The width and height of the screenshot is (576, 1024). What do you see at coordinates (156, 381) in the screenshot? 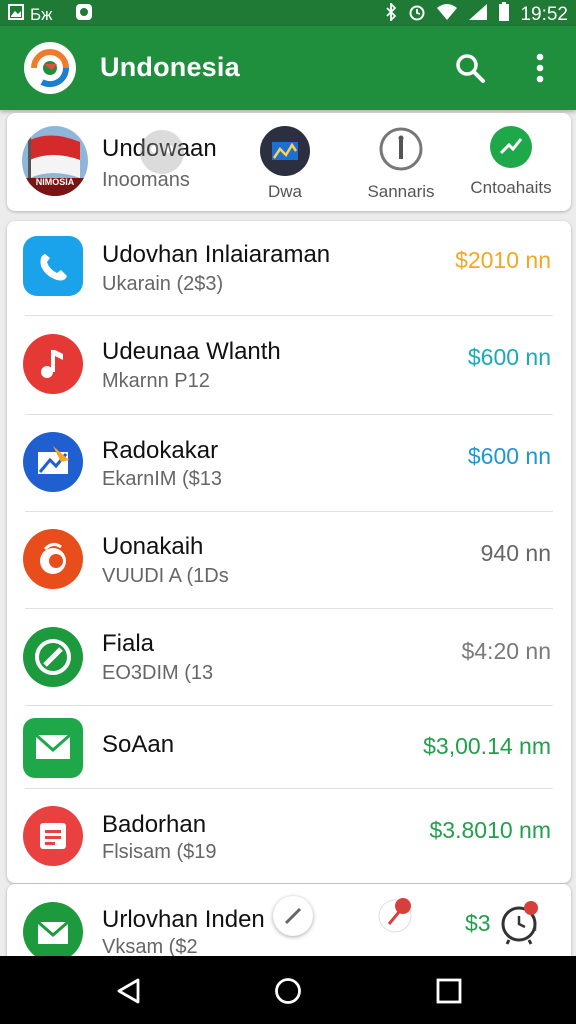
I see `item-subtitle: Mkarnn P12` at bounding box center [156, 381].